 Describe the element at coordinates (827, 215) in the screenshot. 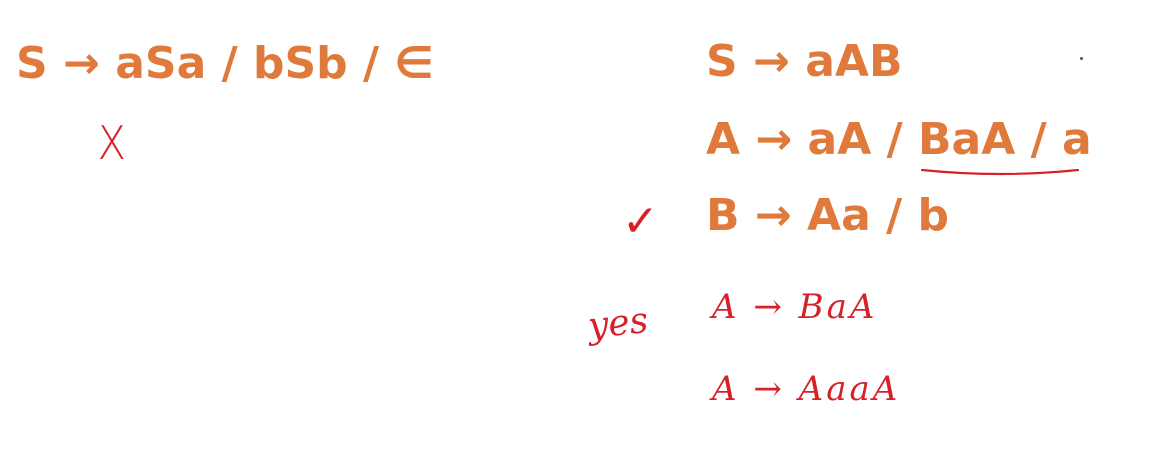

I see `grammar2-rule-b: B → Aa / b` at that location.